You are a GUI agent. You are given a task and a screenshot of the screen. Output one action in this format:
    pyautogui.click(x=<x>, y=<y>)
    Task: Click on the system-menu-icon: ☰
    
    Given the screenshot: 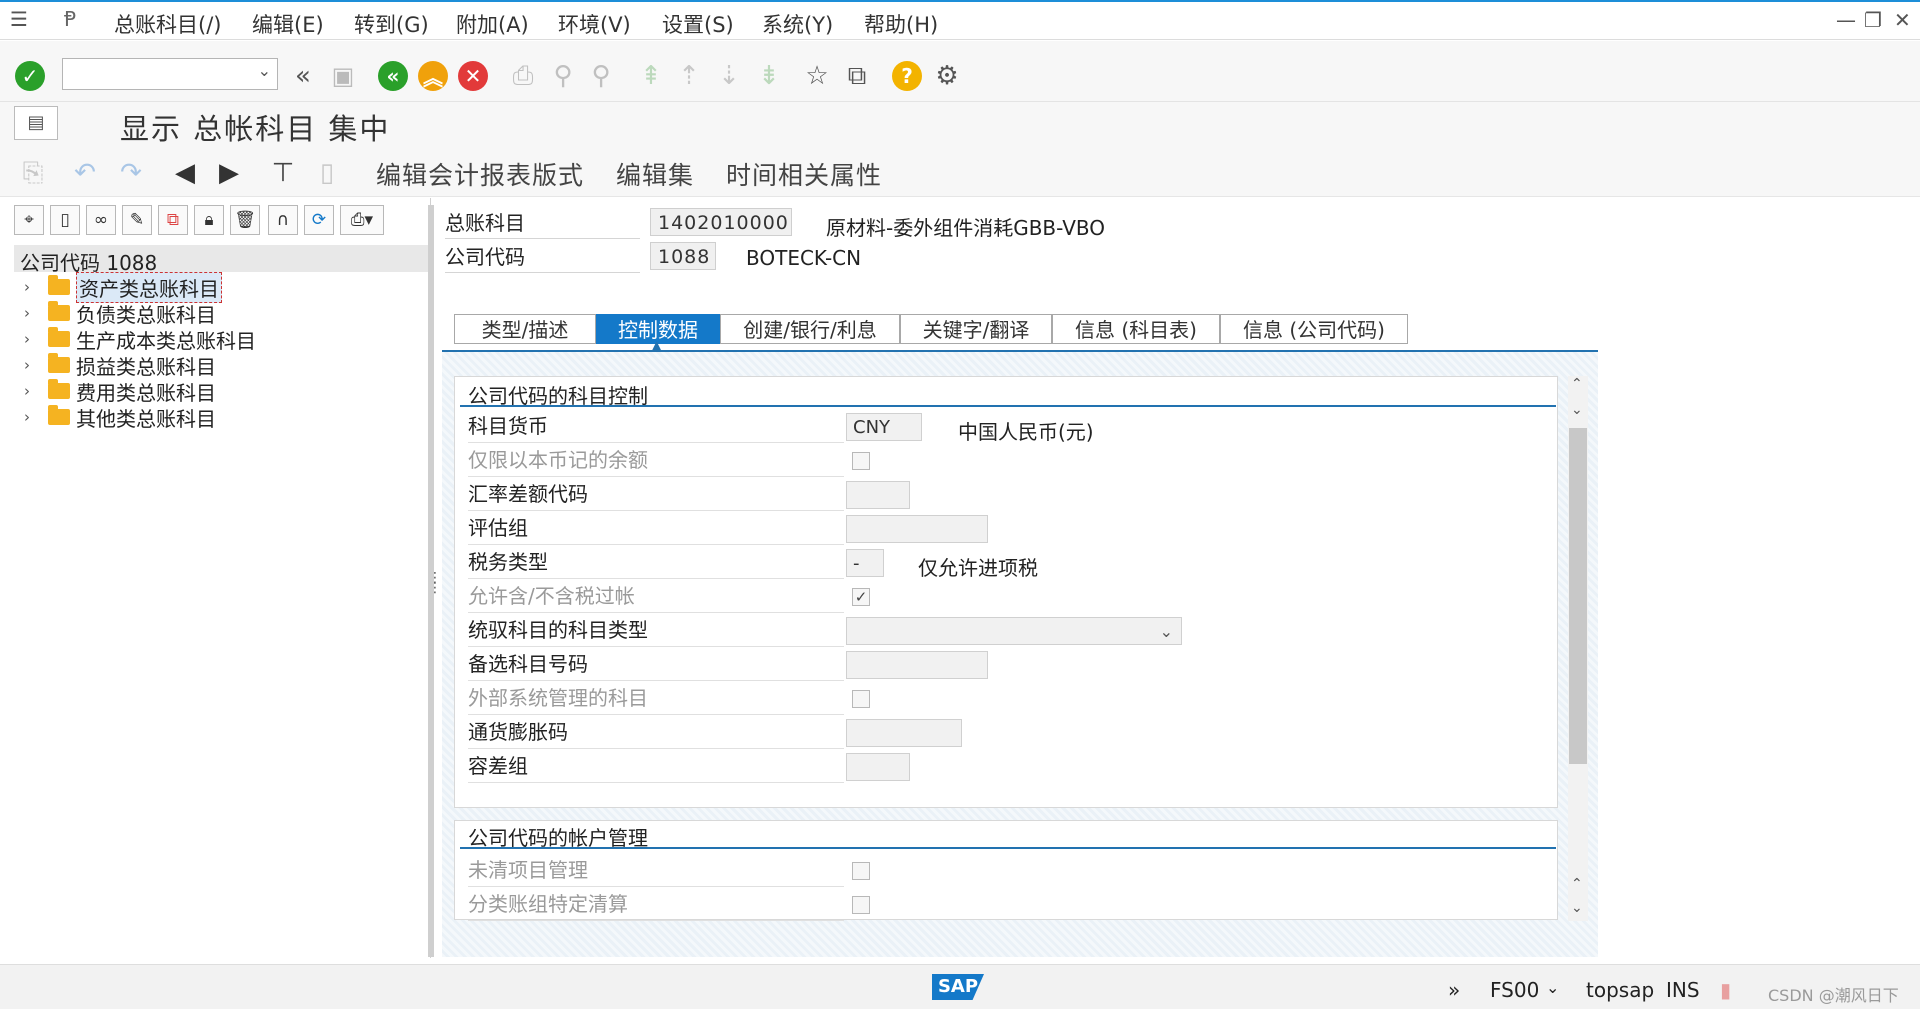 What is the action you would take?
    pyautogui.click(x=19, y=19)
    